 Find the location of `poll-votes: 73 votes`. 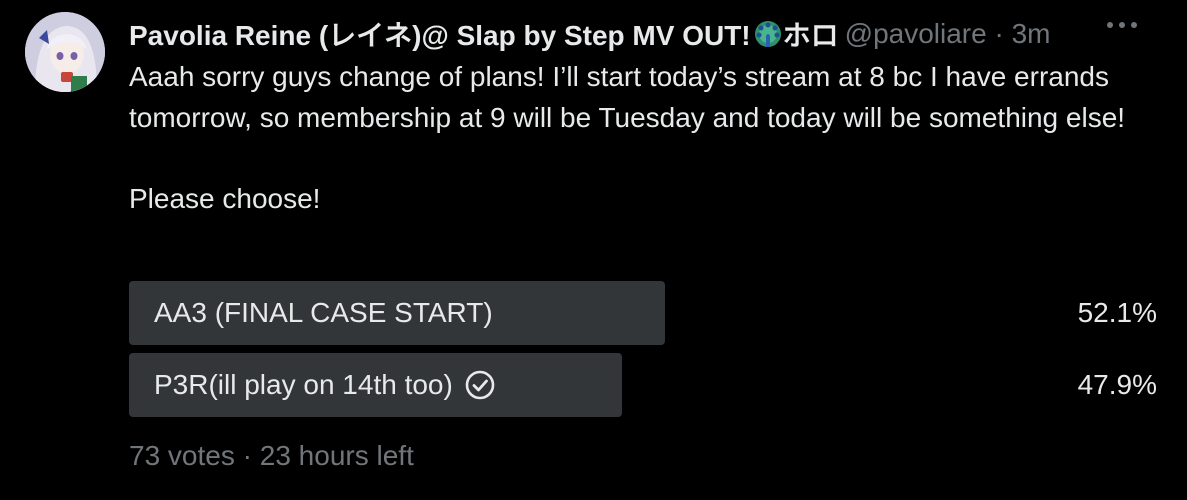

poll-votes: 73 votes is located at coordinates (182, 455).